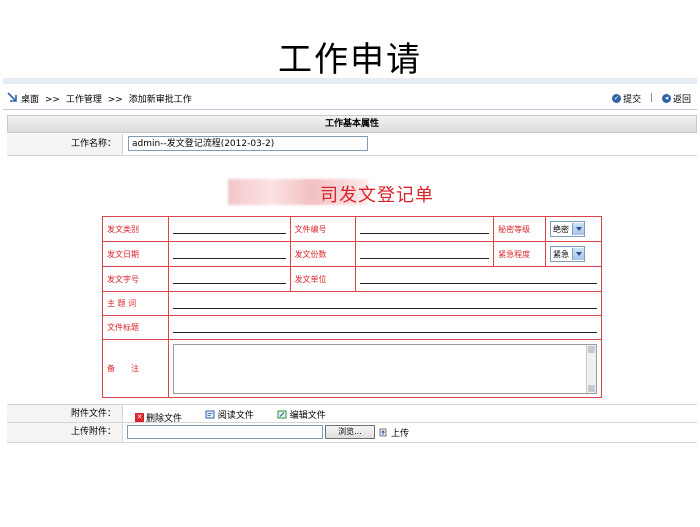 This screenshot has height=527, width=700. Describe the element at coordinates (591, 368) in the screenshot. I see `textarea-scrollbar` at that location.